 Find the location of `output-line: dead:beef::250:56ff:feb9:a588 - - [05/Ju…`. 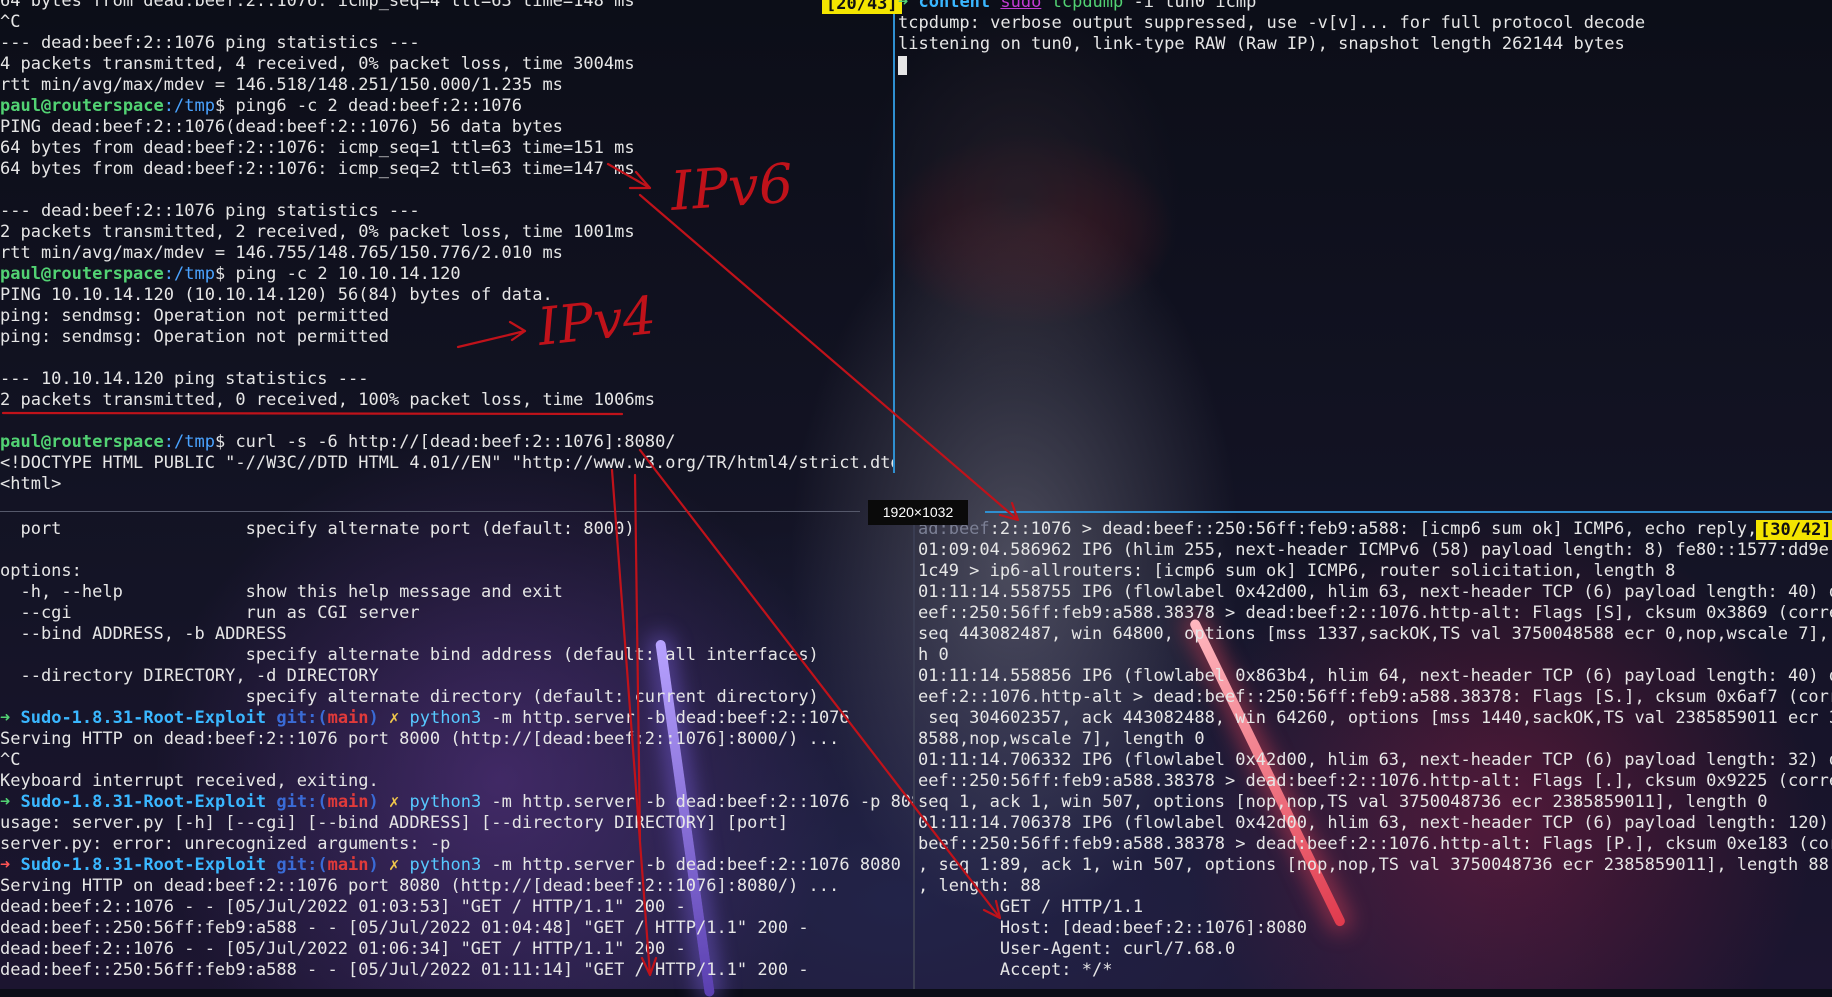

output-line: dead:beef::250:56ff:feb9:a588 - - [05/Ju… is located at coordinates (404, 970).